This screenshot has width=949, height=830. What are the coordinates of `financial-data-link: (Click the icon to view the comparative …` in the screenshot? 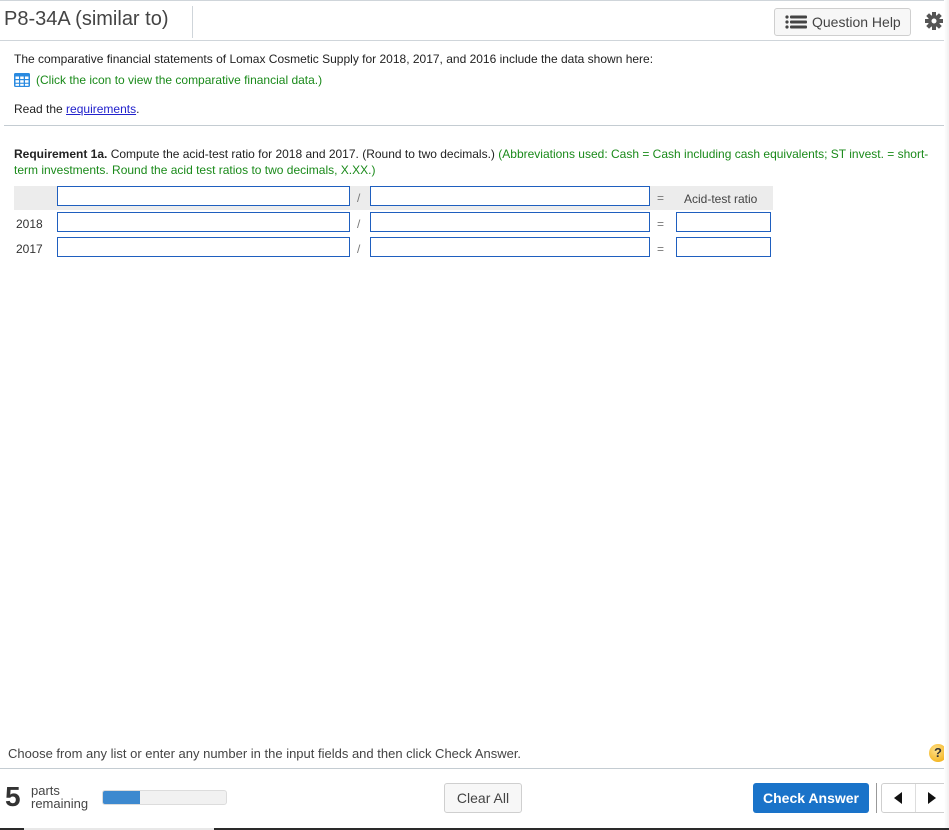 It's located at (168, 80).